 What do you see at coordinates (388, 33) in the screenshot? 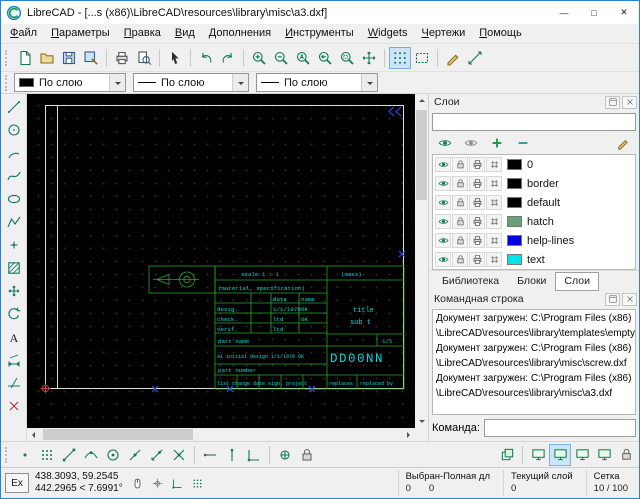
I see `menu-widgets: Widgets` at bounding box center [388, 33].